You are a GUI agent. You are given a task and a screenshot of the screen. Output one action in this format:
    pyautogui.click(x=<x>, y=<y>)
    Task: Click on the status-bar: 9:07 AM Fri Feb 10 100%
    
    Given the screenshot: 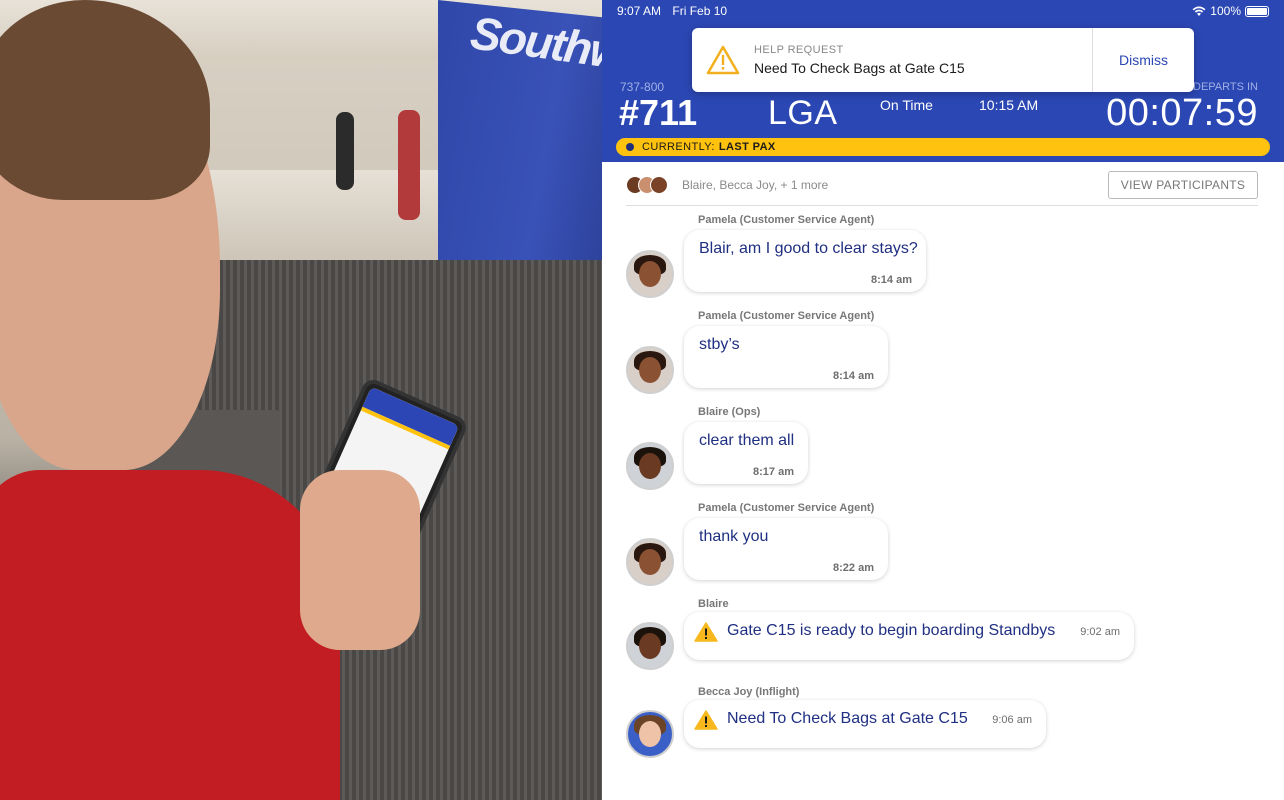 What is the action you would take?
    pyautogui.click(x=943, y=12)
    